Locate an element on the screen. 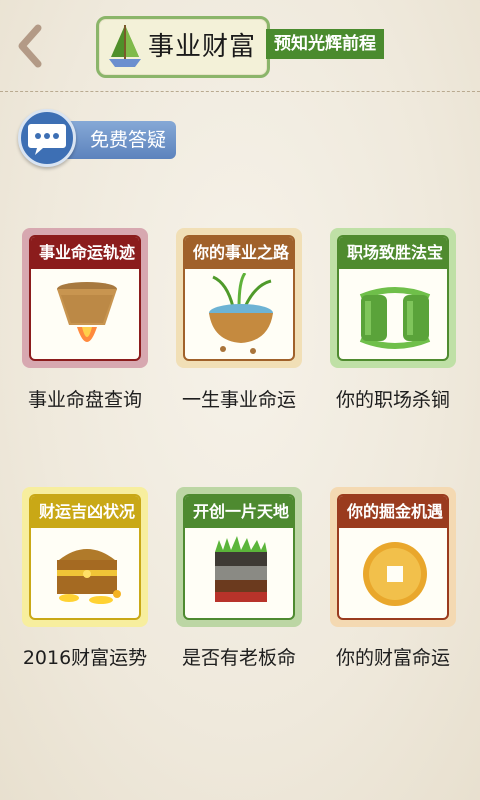  flowerpot-rocket-icon is located at coordinates (87, 312).